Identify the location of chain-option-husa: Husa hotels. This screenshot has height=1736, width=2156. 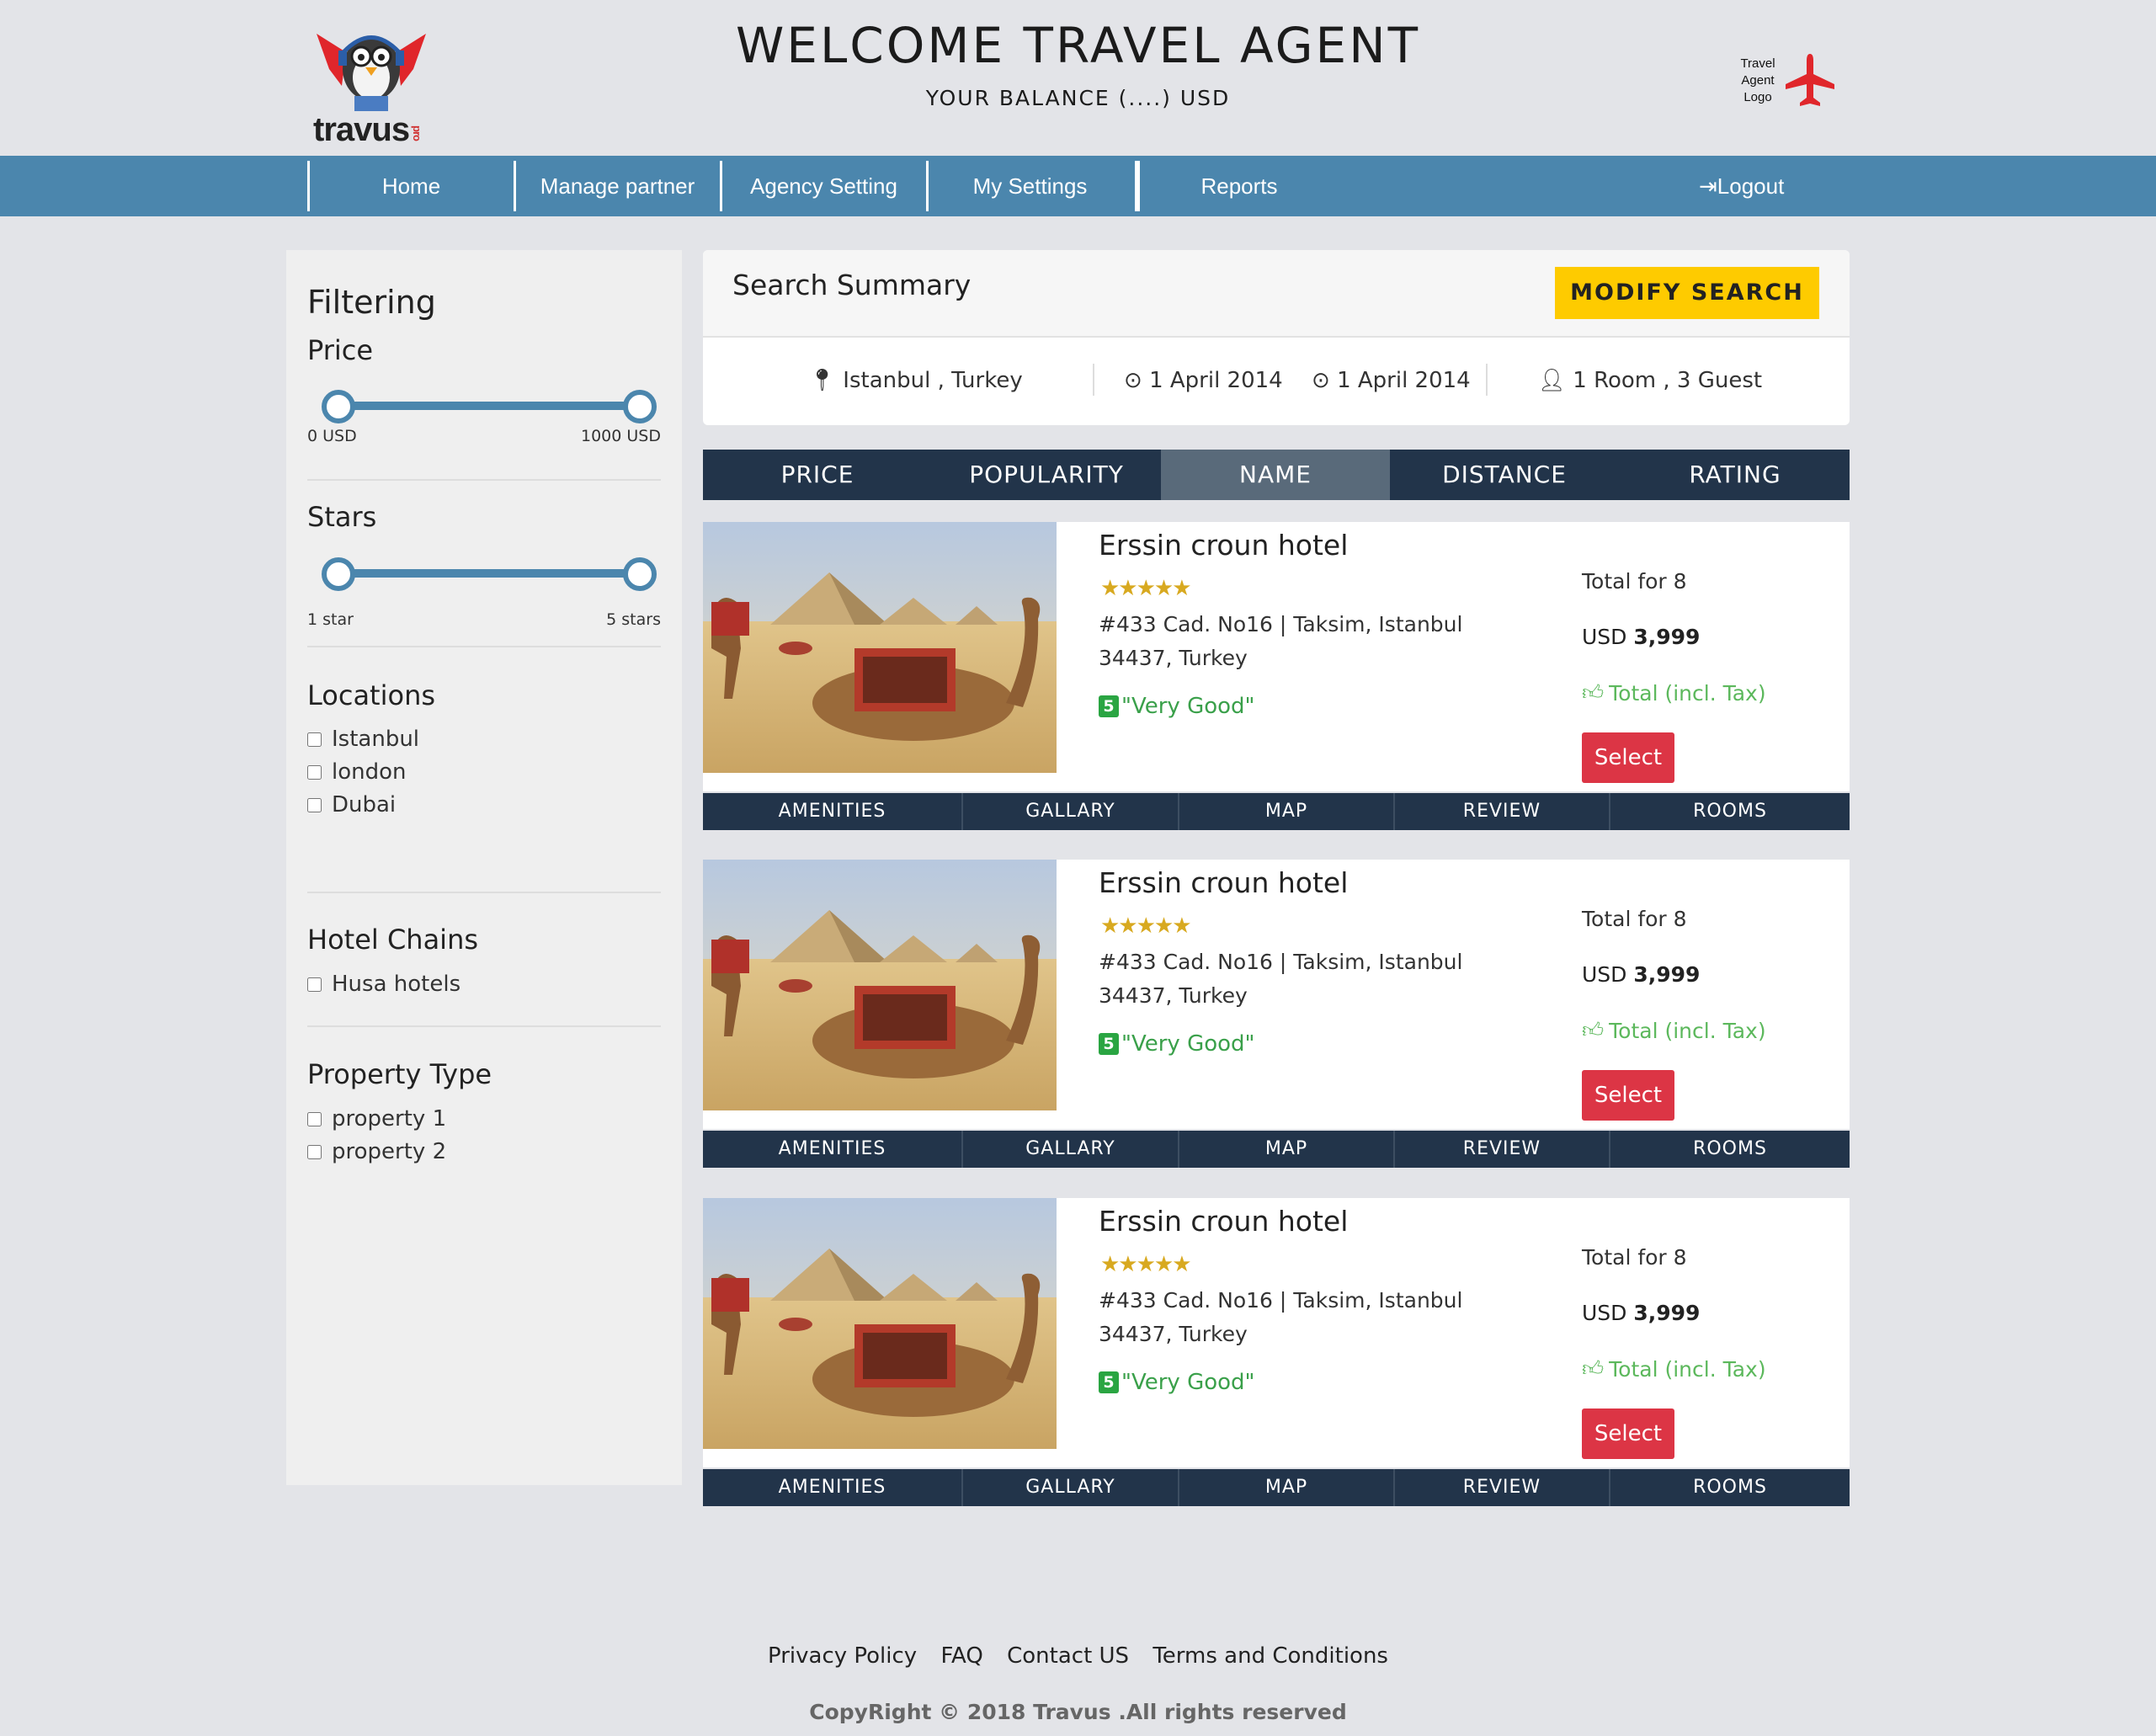
(384, 984).